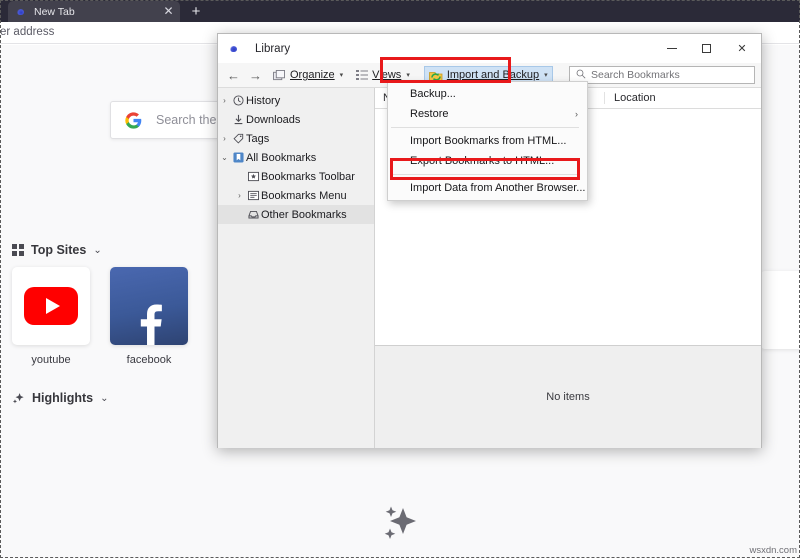 This screenshot has width=800, height=558. What do you see at coordinates (672, 48) in the screenshot?
I see `minimize-icon` at bounding box center [672, 48].